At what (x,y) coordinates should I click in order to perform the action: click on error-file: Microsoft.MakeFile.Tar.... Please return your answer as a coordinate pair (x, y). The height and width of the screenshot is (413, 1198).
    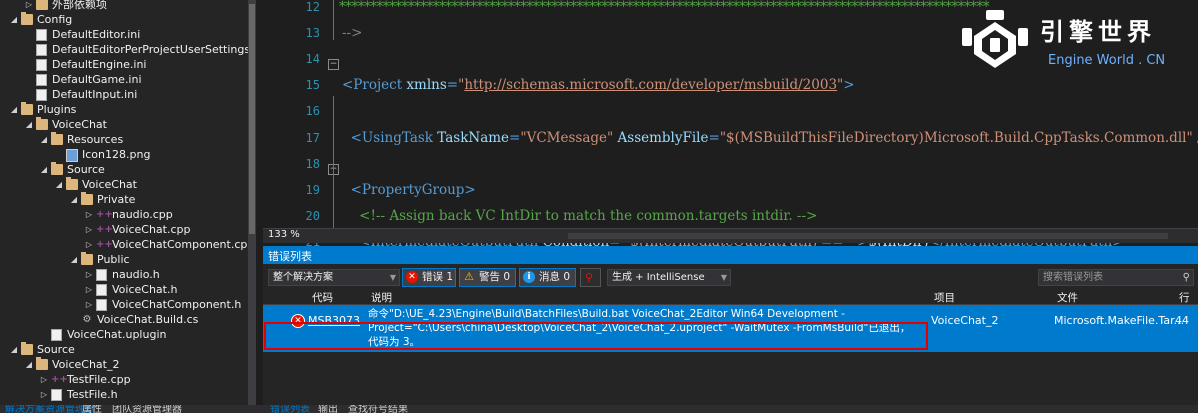
    Looking at the image, I should click on (1119, 320).